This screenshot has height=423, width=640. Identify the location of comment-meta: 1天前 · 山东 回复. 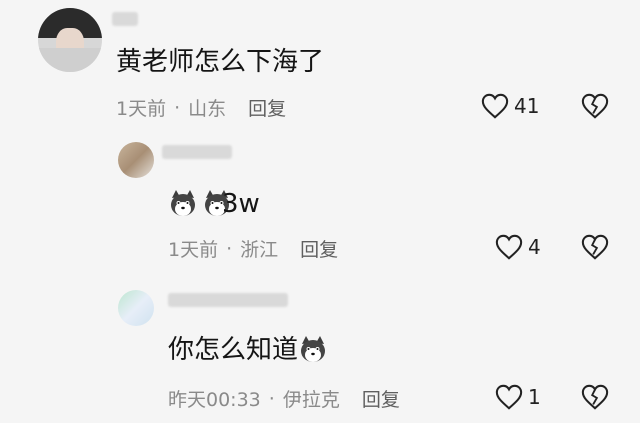
(201, 107).